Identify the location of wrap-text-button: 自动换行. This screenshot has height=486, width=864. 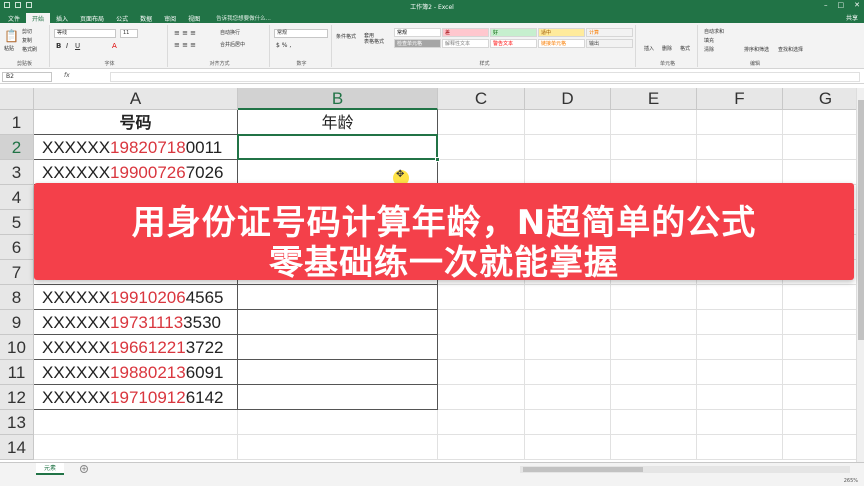
(230, 32).